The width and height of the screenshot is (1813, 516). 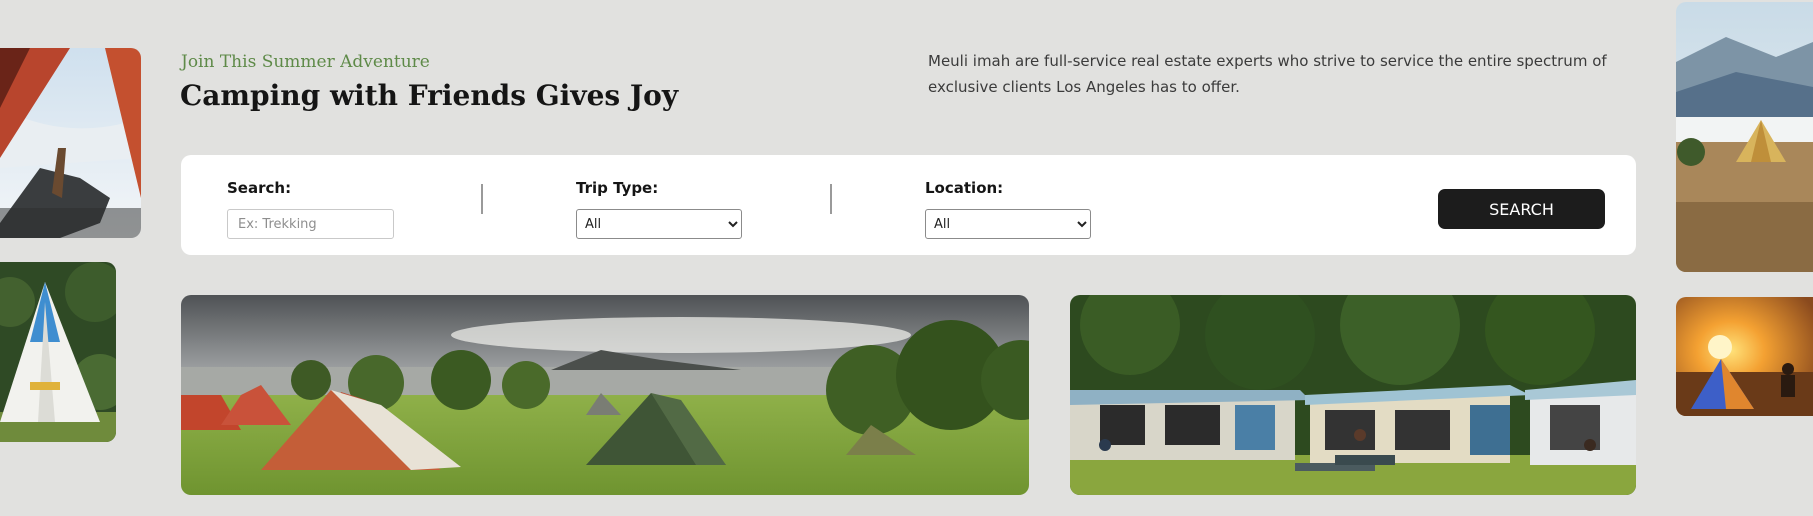 I want to click on teepee-photo, so click(x=58, y=352).